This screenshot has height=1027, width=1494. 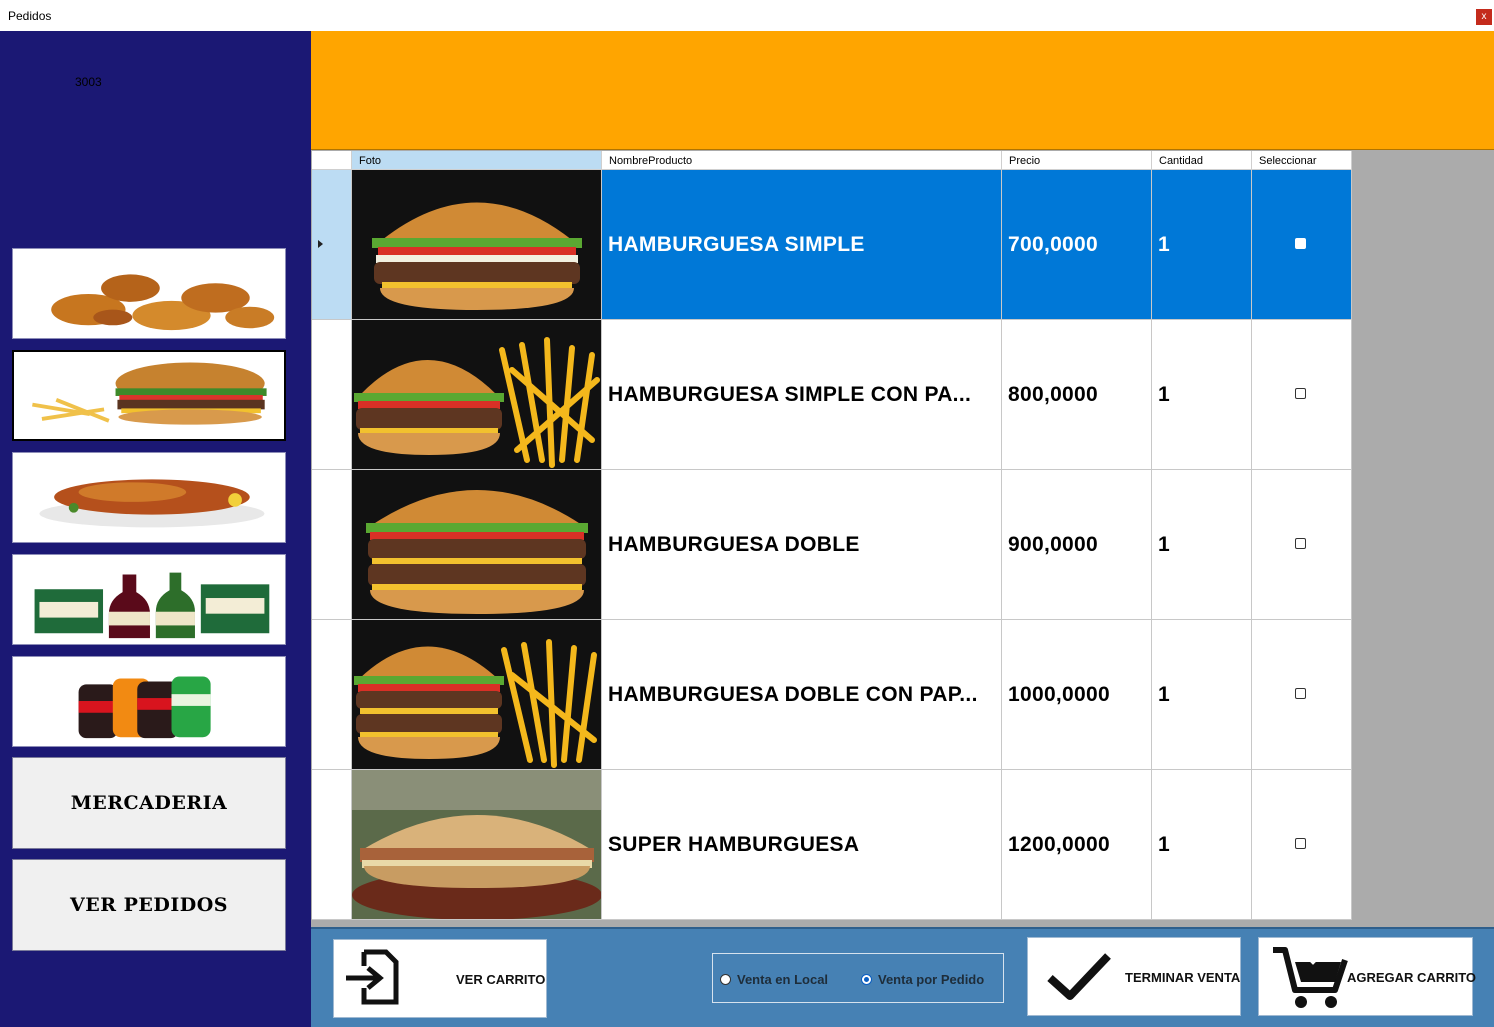 I want to click on terminar-venta-button: TERMINAR VENTA, so click(x=1134, y=976).